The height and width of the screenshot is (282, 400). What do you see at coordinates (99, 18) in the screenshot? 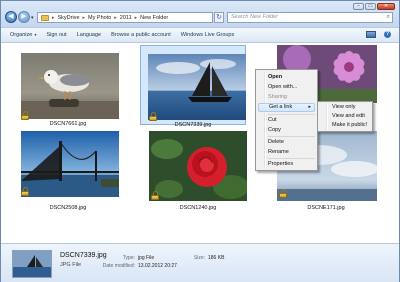
I see `breadcrumb-my-photo: My Photo` at bounding box center [99, 18].